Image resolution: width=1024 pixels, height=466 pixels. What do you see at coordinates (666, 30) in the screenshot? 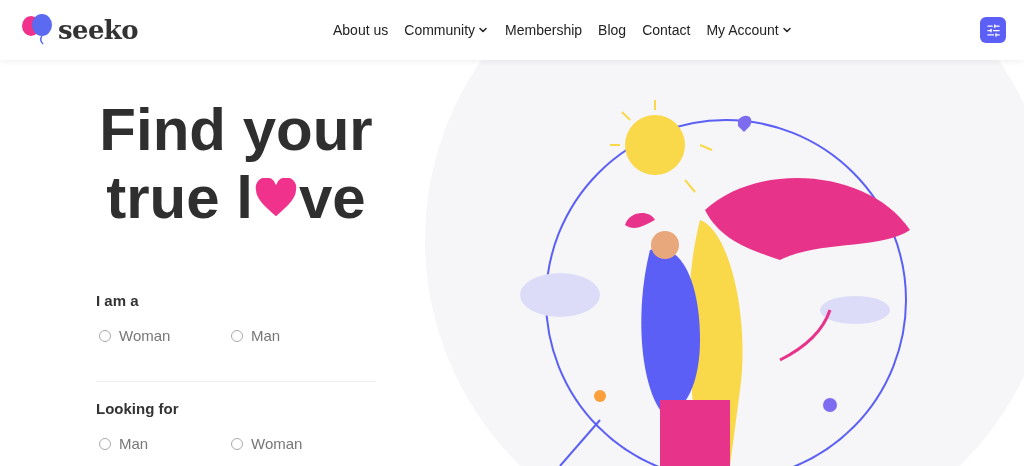
I see `nav-link: Contact` at bounding box center [666, 30].